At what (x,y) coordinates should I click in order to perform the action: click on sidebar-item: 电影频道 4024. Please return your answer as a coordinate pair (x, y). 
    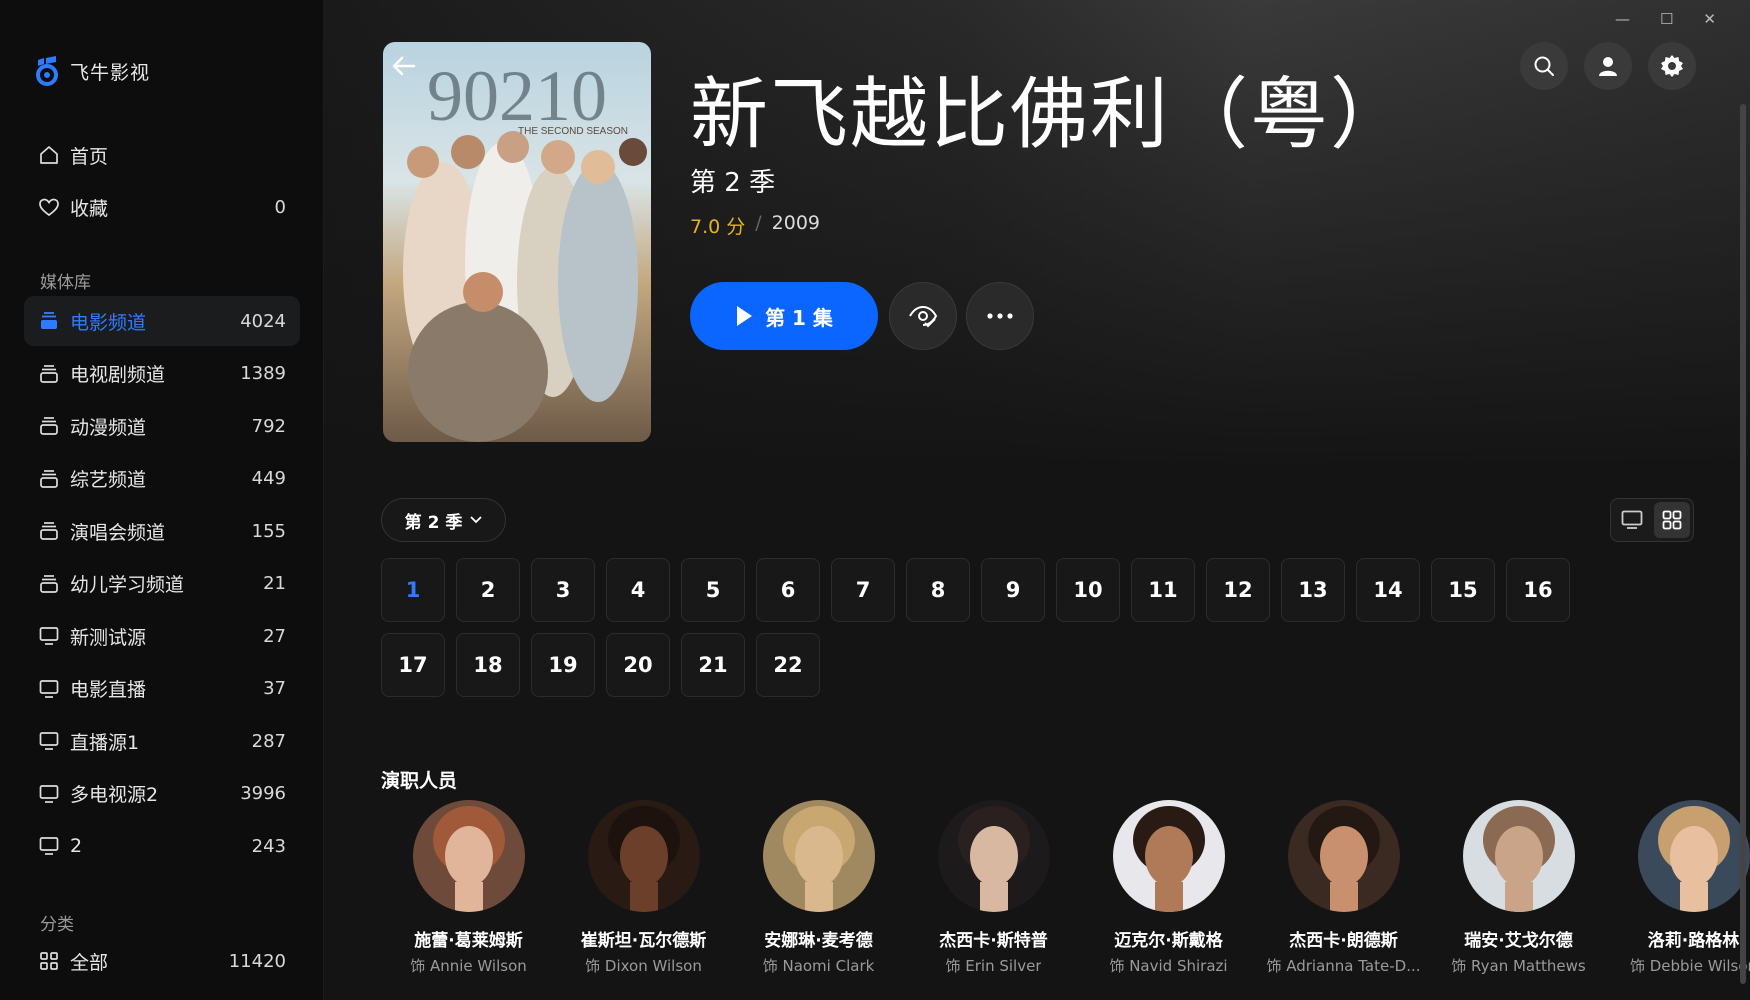
    Looking at the image, I should click on (162, 321).